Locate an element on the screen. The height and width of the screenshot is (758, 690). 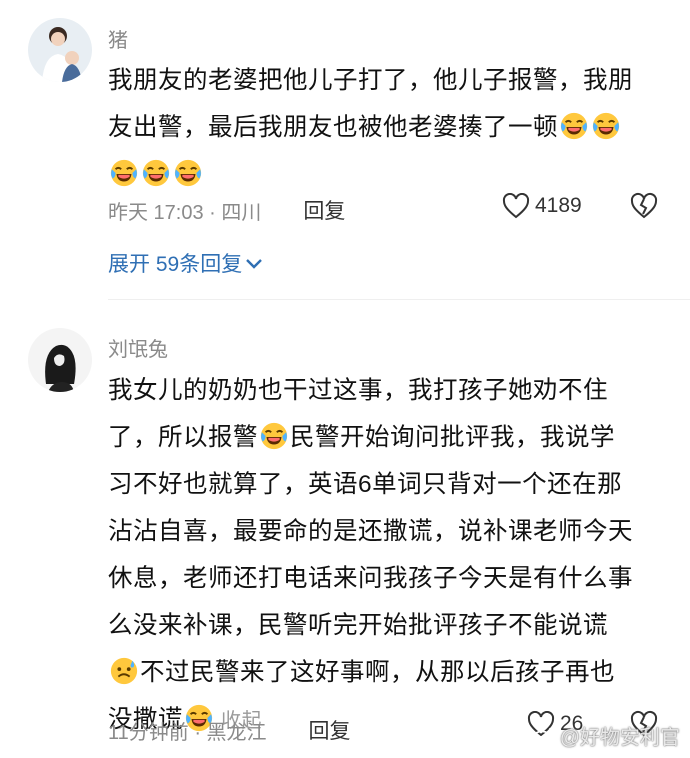
comment-line-text: 了，所以报警 is located at coordinates (183, 437).